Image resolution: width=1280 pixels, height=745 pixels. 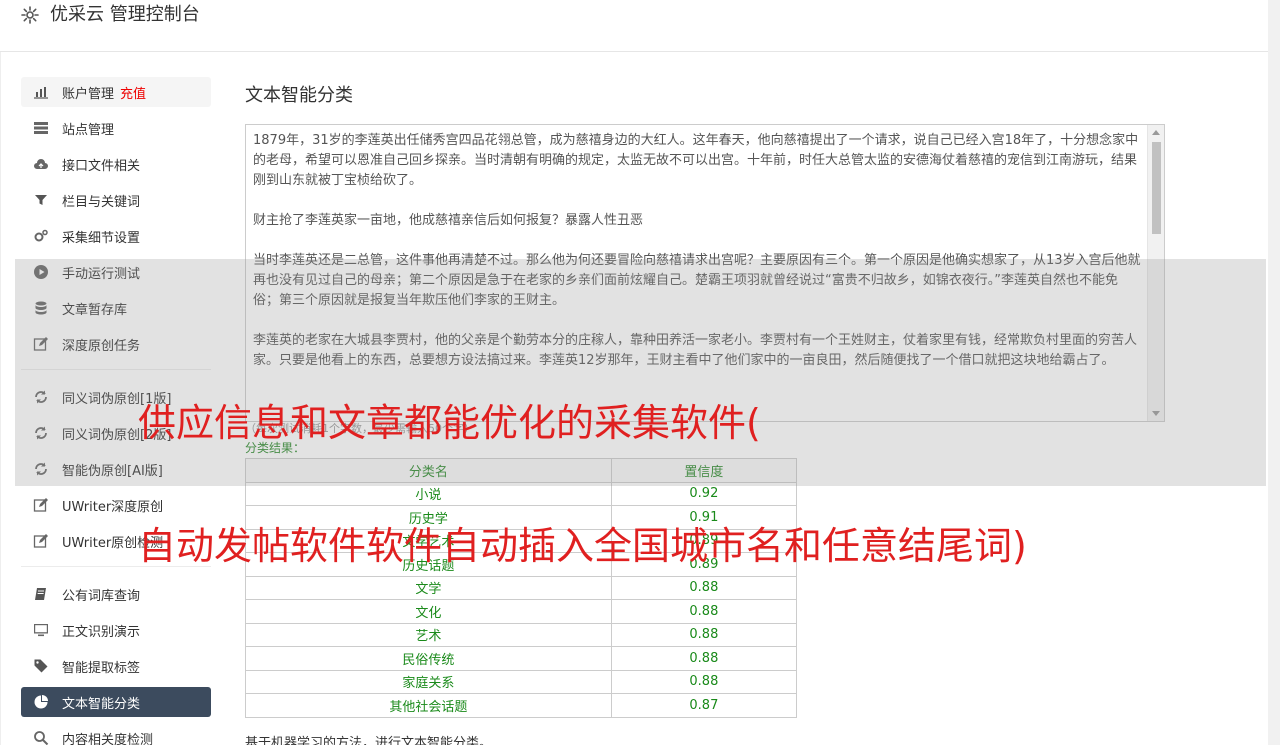 I want to click on sidebar-item-uwriter-deep: UWriter深度原创, so click(x=116, y=505).